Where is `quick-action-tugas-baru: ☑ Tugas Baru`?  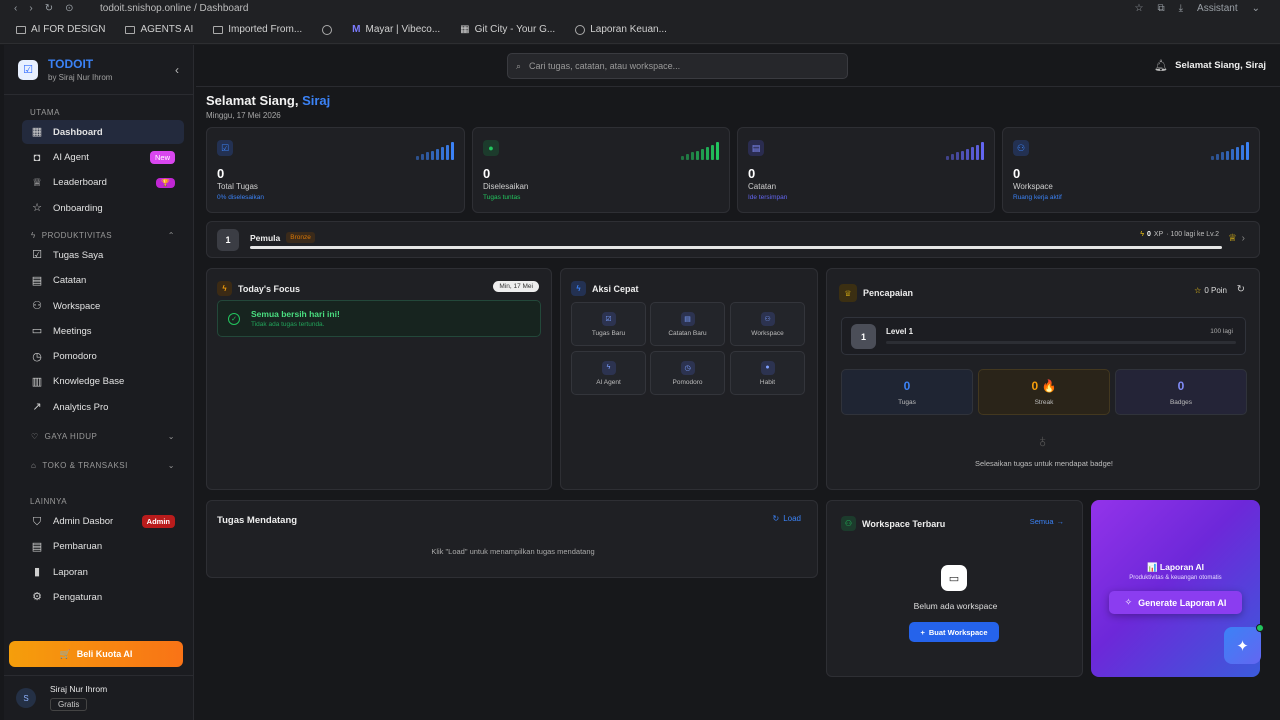 quick-action-tugas-baru: ☑ Tugas Baru is located at coordinates (608, 324).